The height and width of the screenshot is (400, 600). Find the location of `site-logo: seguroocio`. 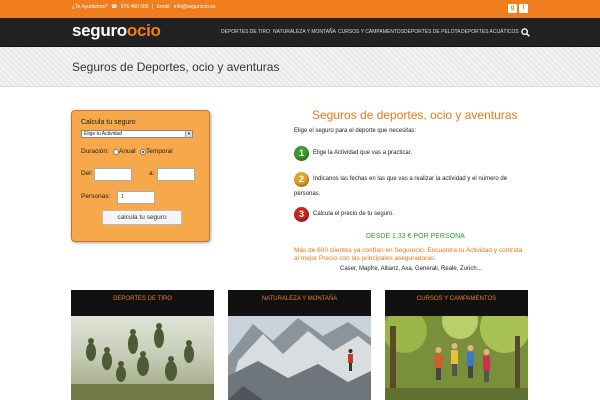

site-logo: seguroocio is located at coordinates (116, 31).